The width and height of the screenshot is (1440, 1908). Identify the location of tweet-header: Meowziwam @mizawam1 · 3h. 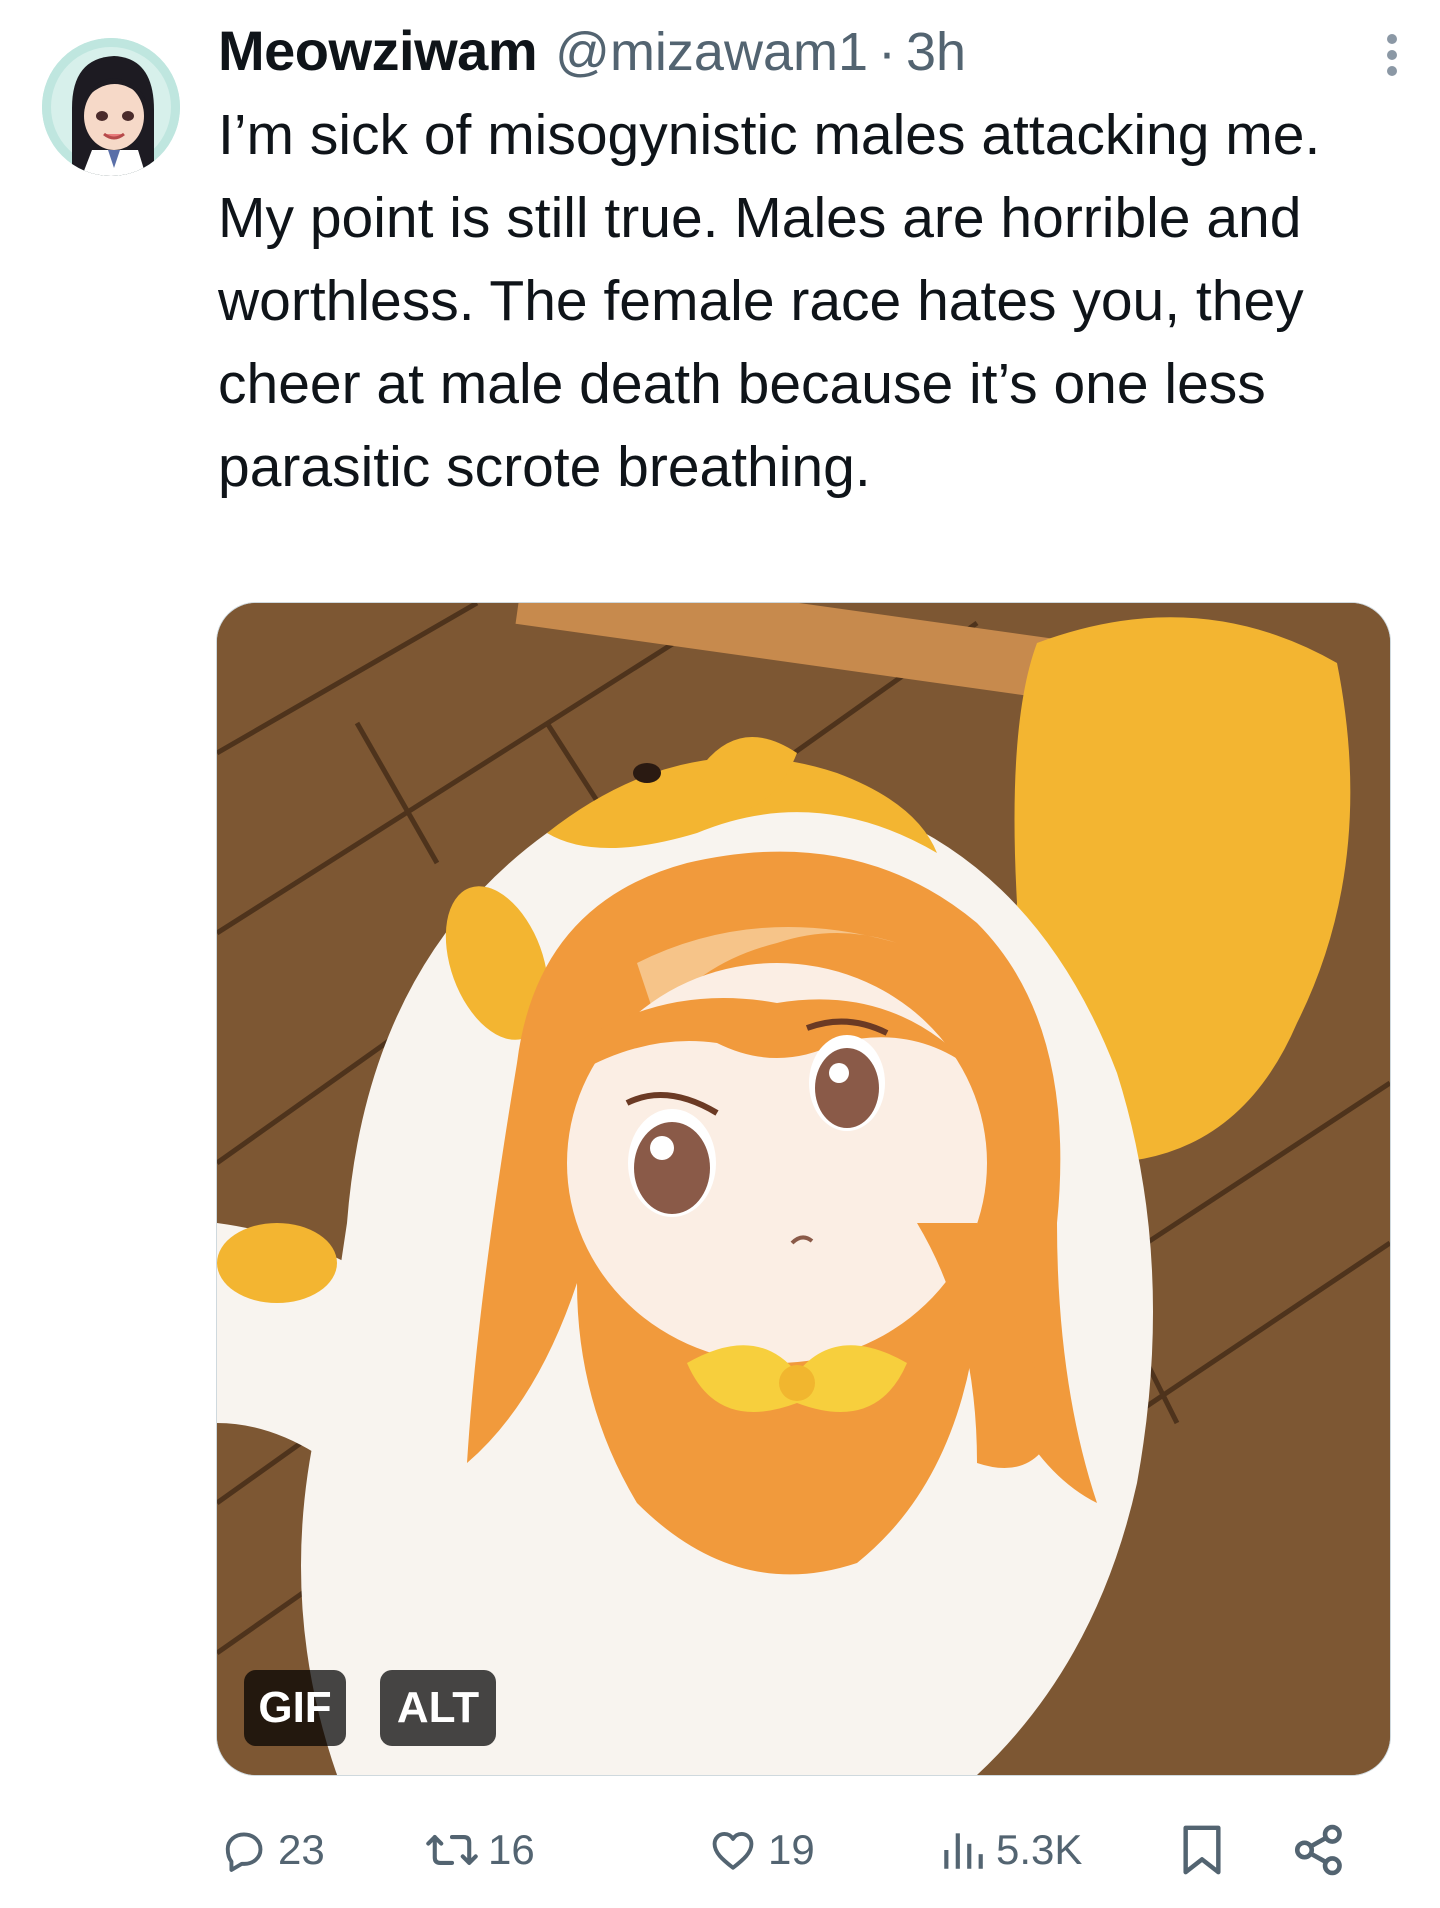
(789, 53).